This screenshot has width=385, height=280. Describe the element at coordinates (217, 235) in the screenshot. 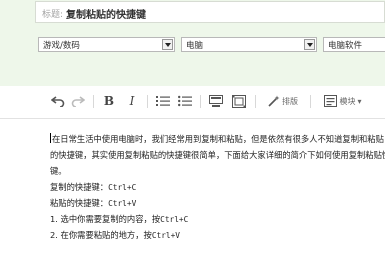

I see `step-2-line: 2. 在你需要粘贴的地方，按Ctrl+V` at that location.